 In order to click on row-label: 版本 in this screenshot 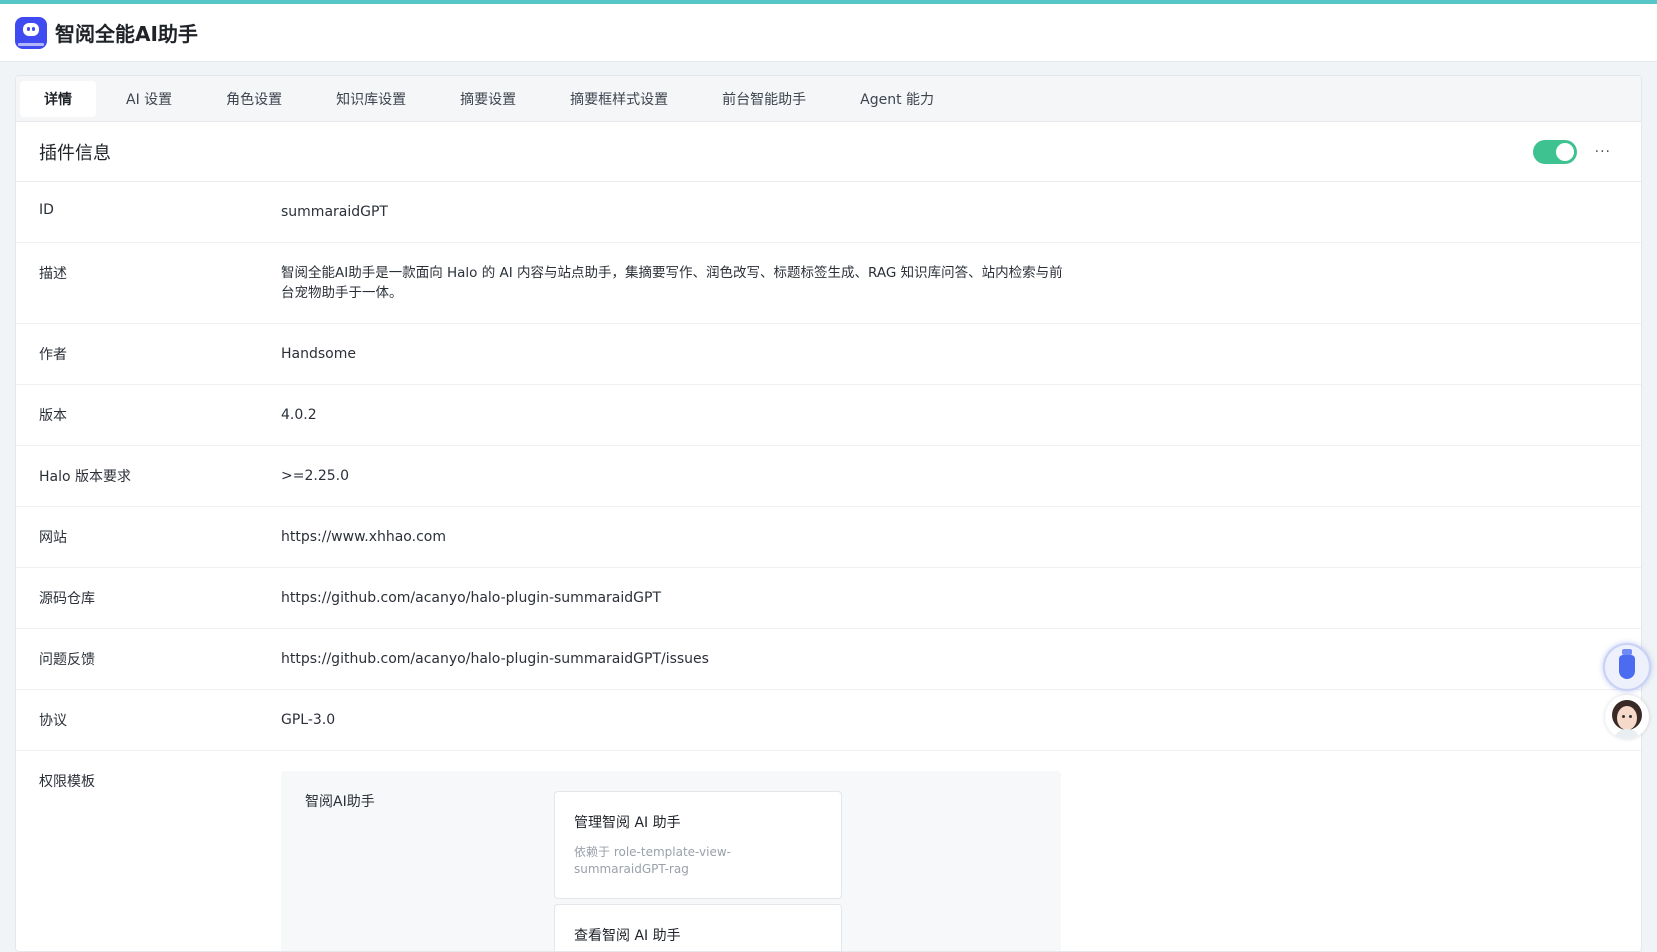, I will do `click(53, 416)`.